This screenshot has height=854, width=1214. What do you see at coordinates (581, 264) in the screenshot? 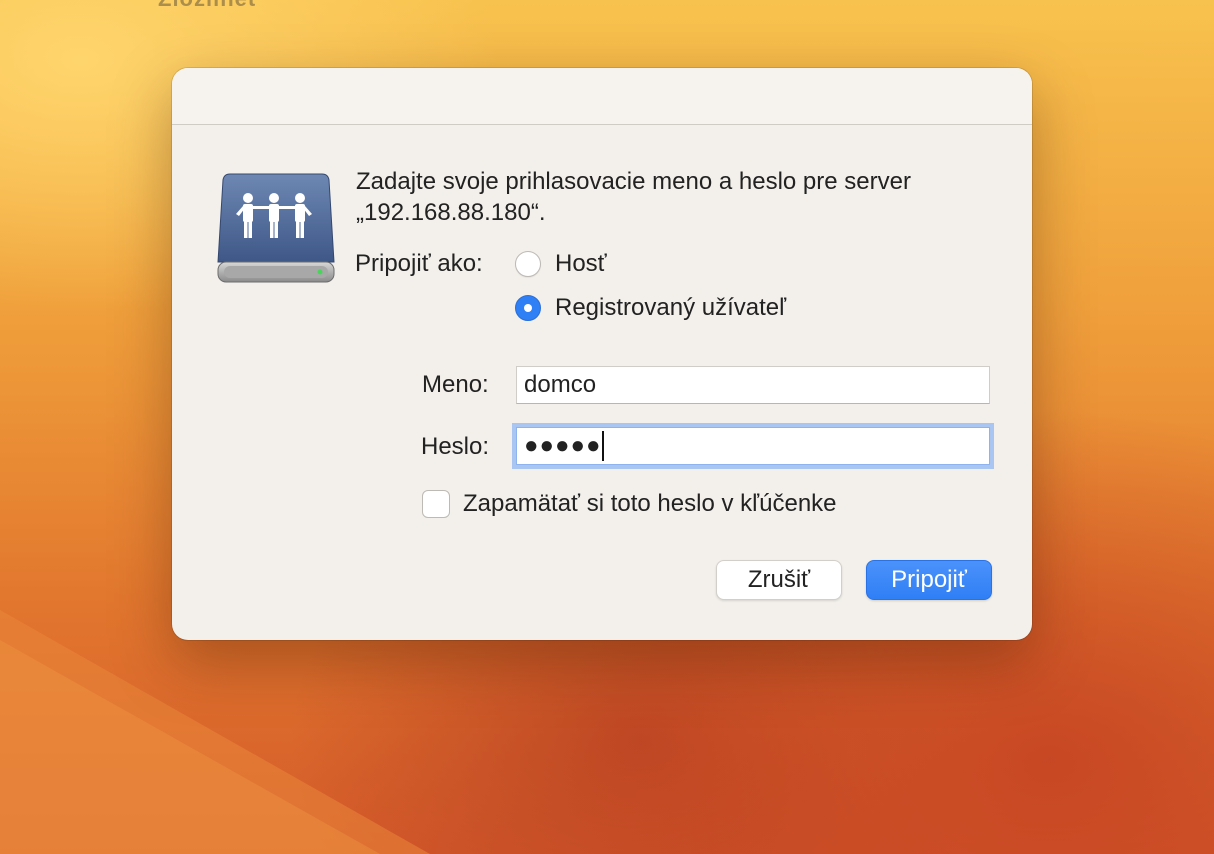
I see `guest-option-label: Hosť` at bounding box center [581, 264].